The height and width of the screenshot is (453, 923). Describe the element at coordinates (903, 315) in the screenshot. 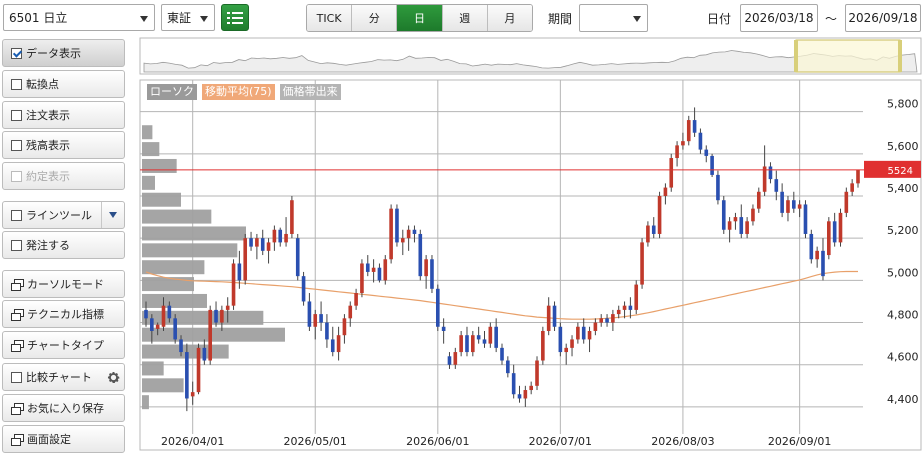

I see `y-axis-tick-label: 4,800` at that location.